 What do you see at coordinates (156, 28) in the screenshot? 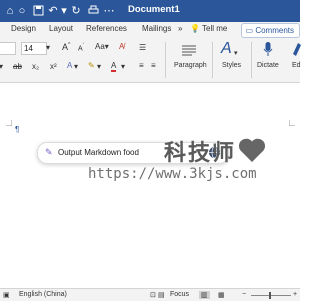
I see `tab-mailings: Mailings` at bounding box center [156, 28].